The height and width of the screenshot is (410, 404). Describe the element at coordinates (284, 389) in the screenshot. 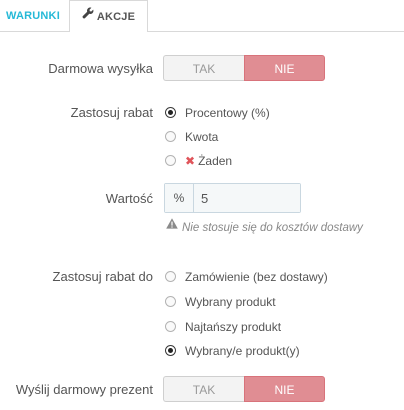

I see `free-gift-no-option: NIE` at that location.